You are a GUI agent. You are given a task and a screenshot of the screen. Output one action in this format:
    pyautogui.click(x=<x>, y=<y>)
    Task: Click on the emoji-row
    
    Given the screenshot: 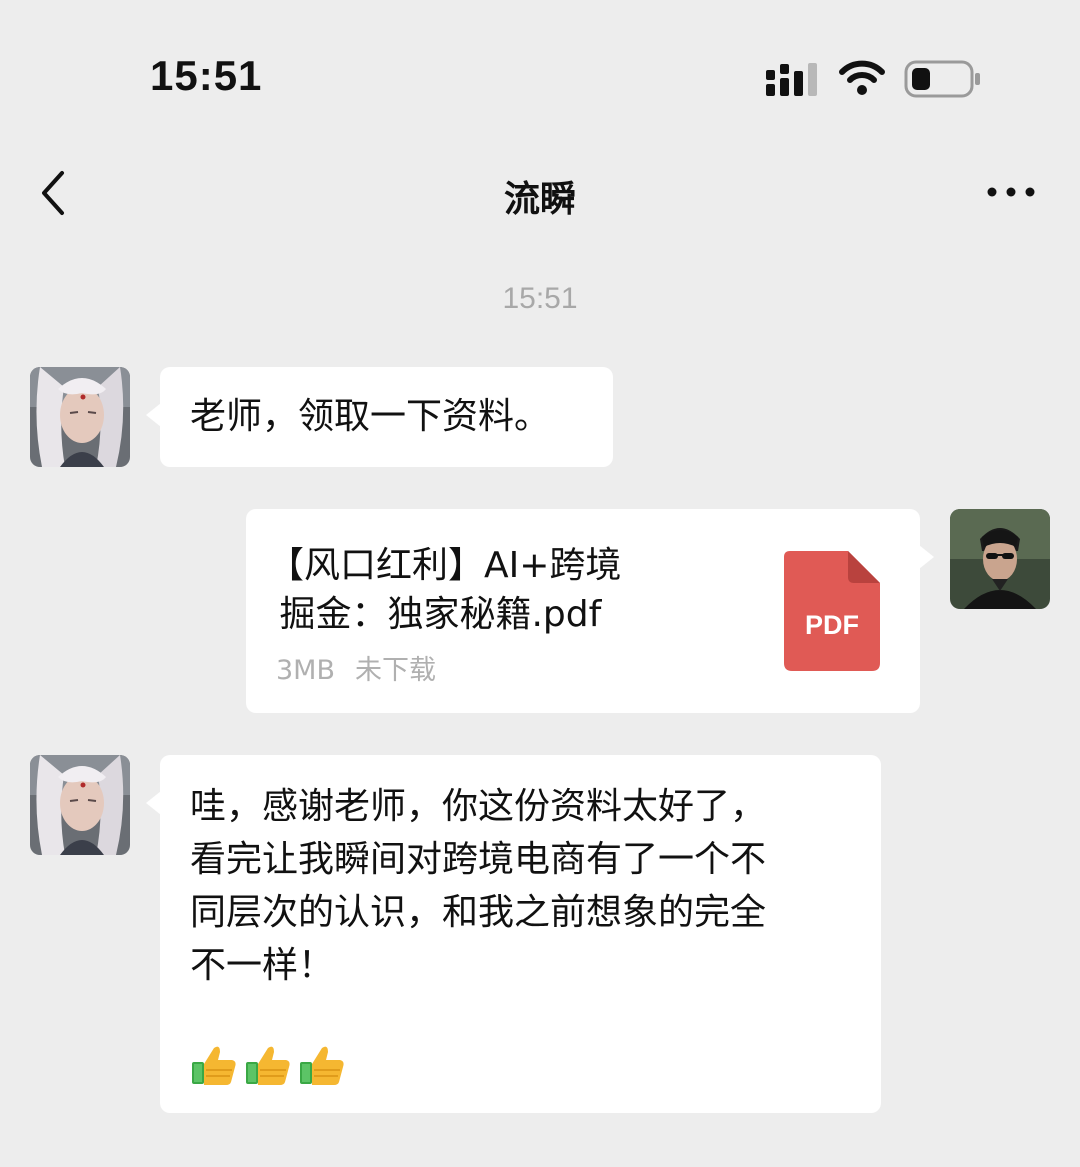 What is the action you would take?
    pyautogui.click(x=268, y=1064)
    